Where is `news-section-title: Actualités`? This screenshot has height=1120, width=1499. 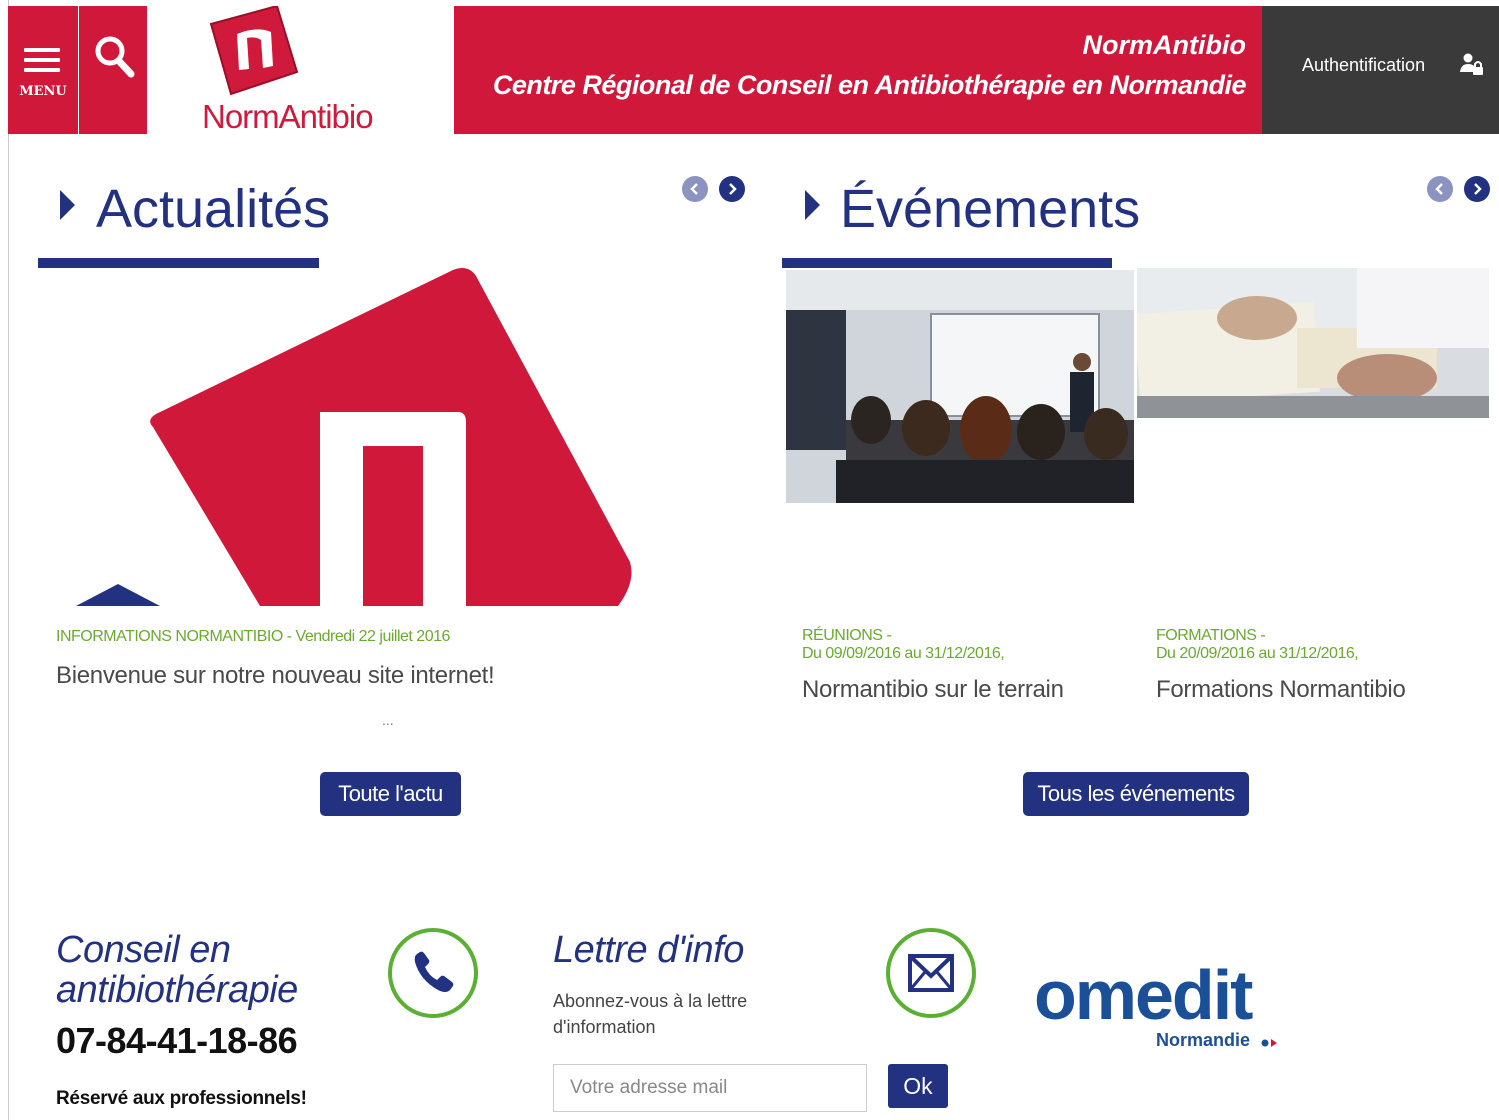
news-section-title: Actualités is located at coordinates (213, 209).